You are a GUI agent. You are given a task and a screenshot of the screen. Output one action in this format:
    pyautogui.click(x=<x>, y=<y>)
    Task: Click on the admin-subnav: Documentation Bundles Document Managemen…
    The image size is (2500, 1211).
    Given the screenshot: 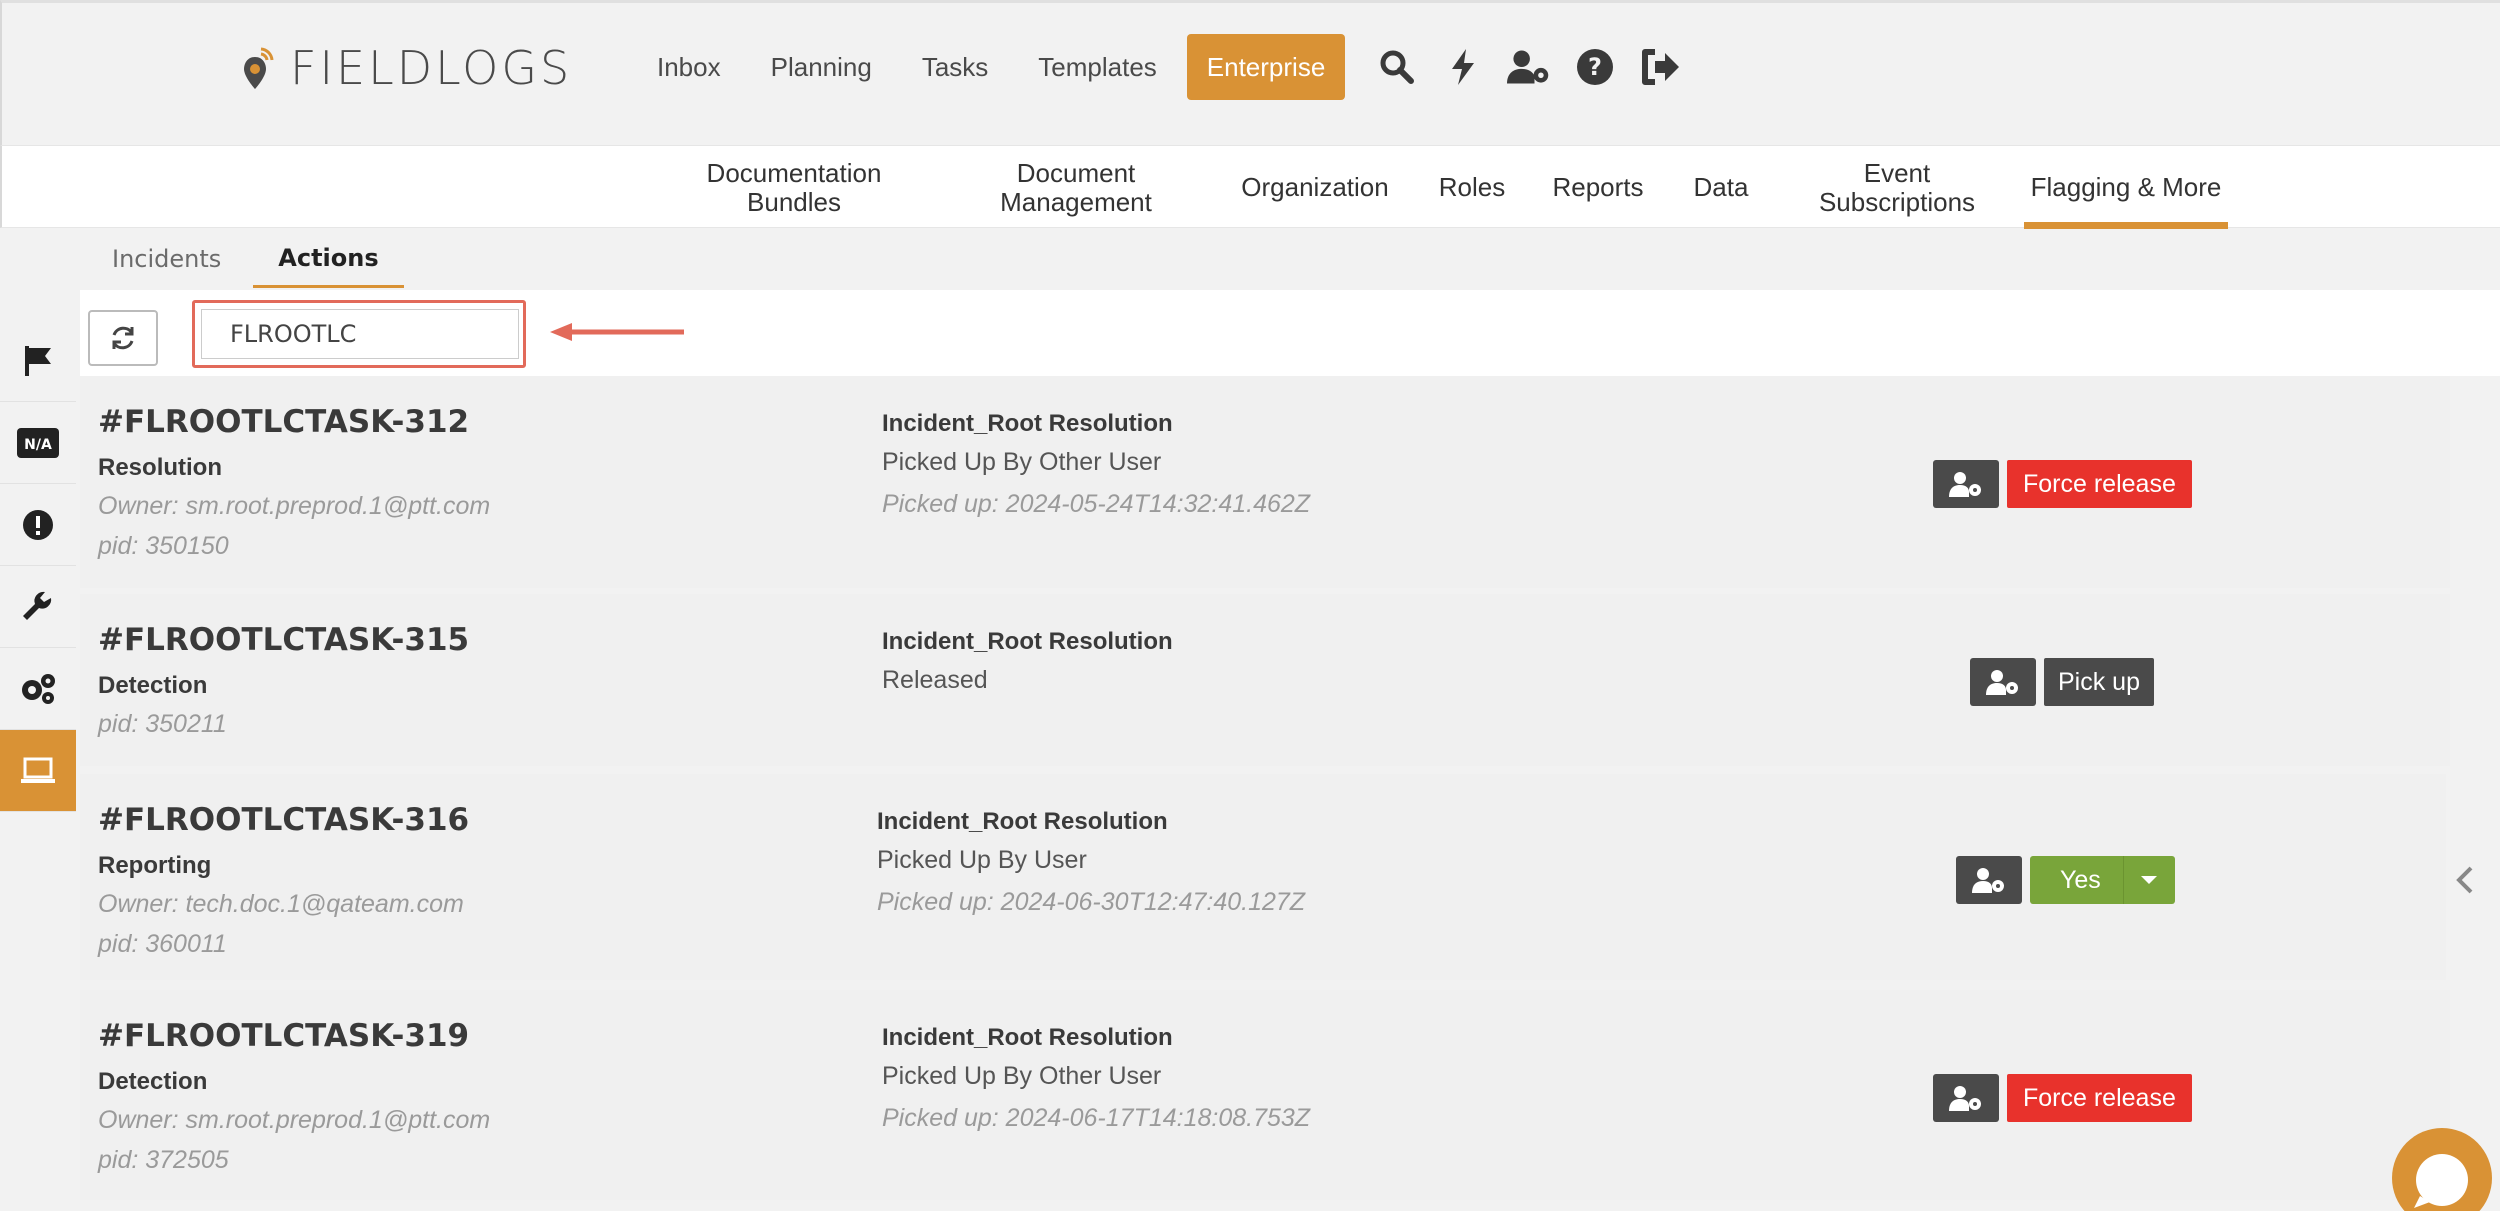 What is the action you would take?
    pyautogui.click(x=1250, y=187)
    